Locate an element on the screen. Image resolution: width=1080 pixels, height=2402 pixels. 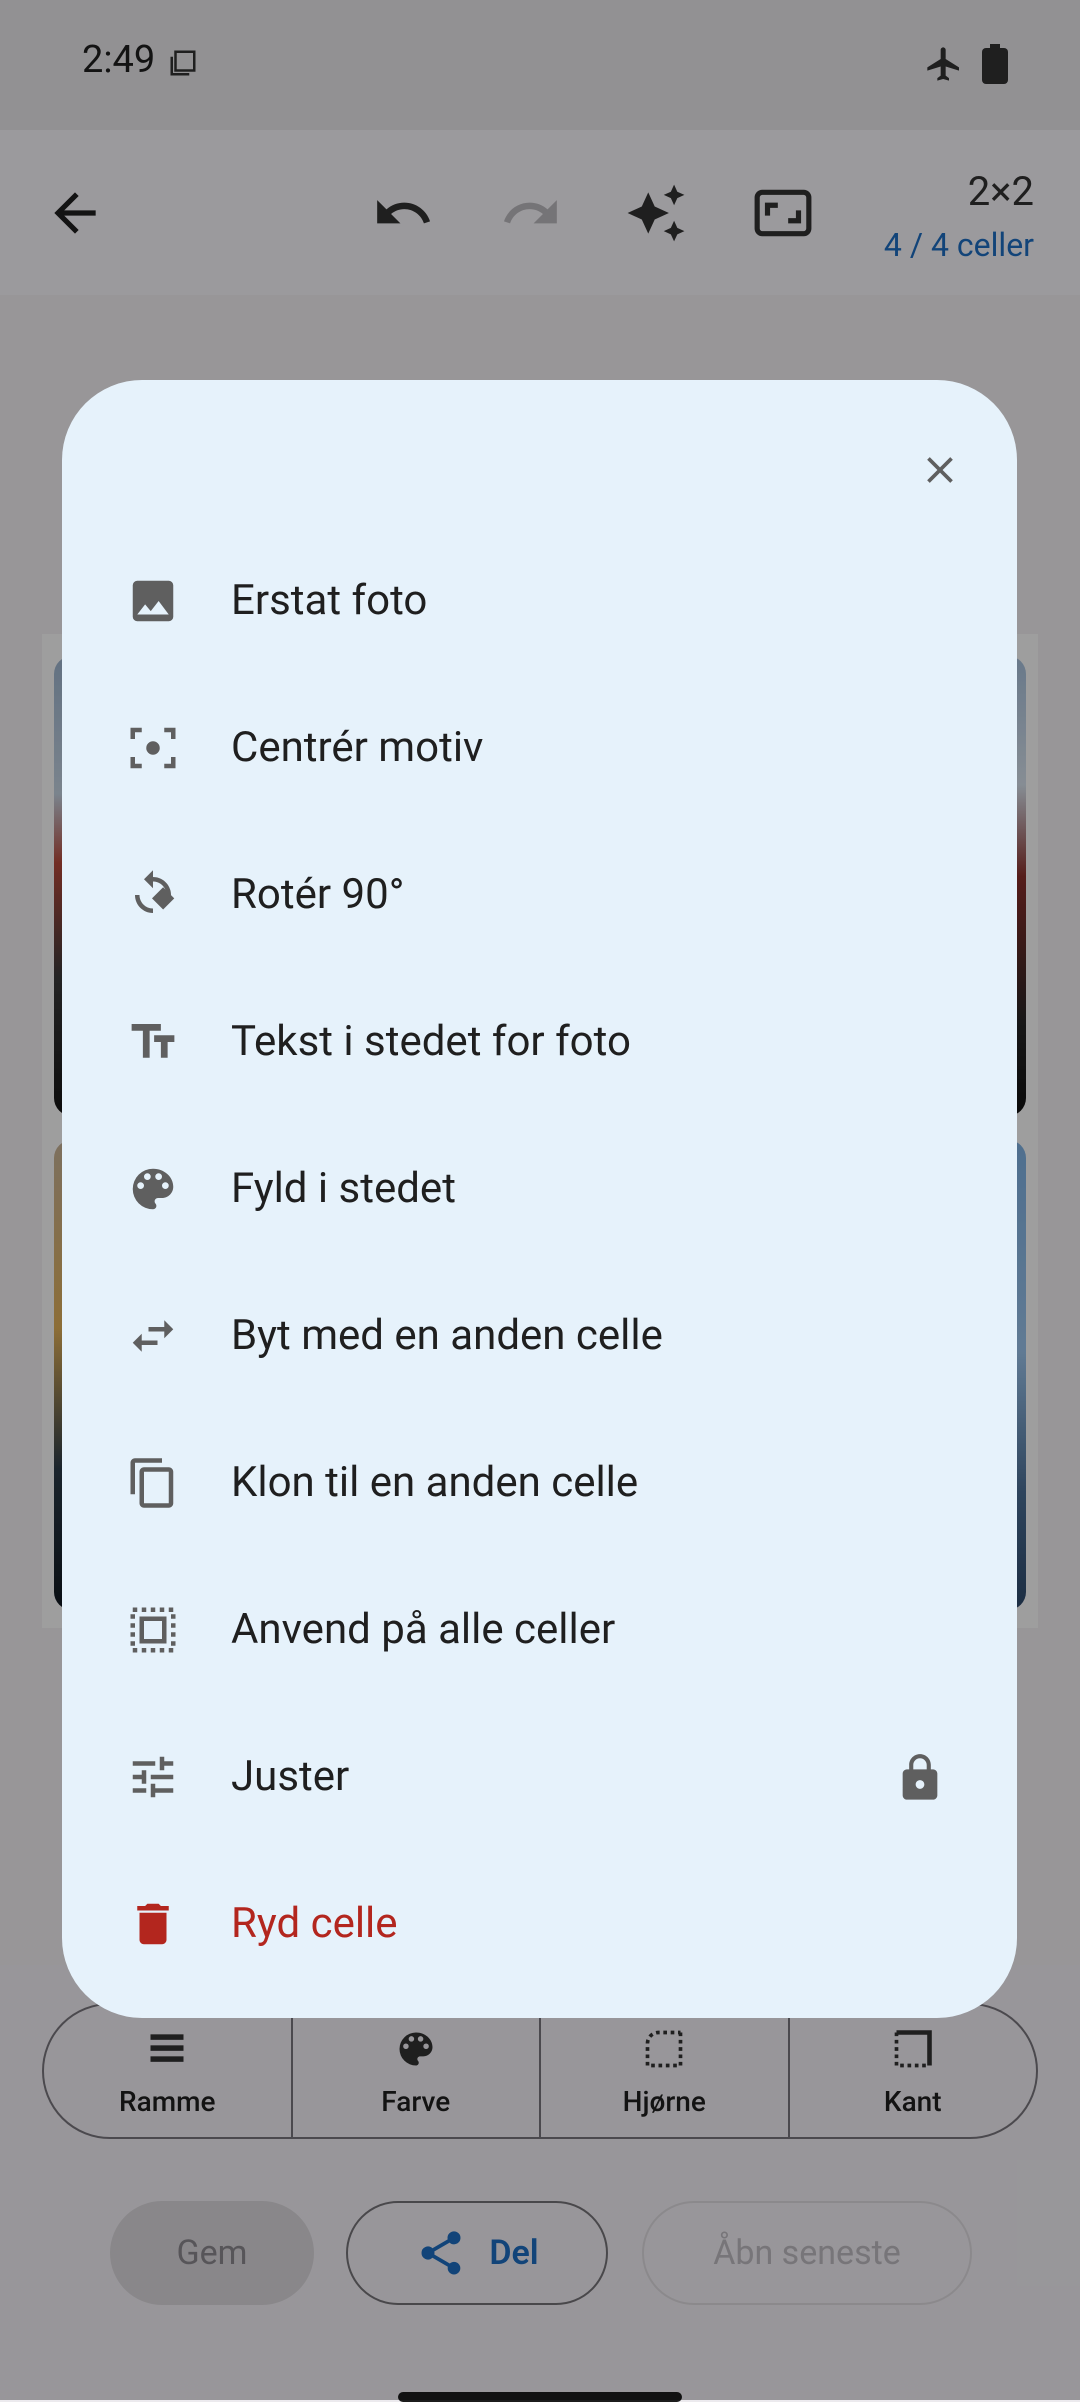
palette-icon is located at coordinates (153, 1189).